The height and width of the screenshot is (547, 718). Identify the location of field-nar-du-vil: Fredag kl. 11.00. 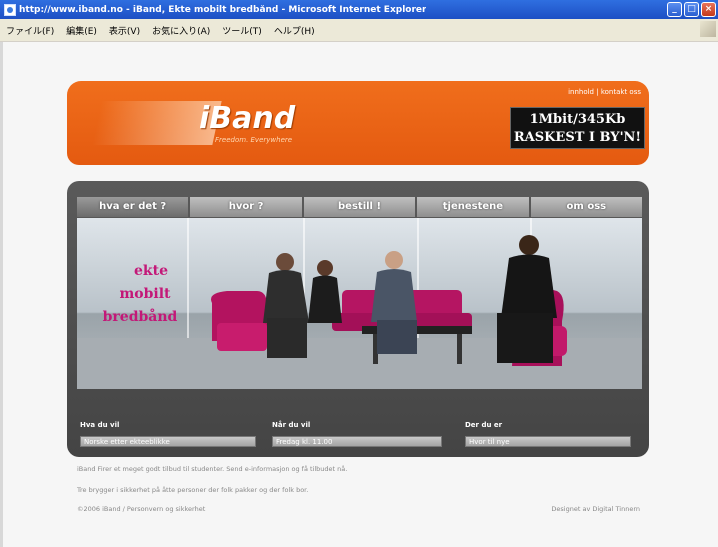
(357, 441).